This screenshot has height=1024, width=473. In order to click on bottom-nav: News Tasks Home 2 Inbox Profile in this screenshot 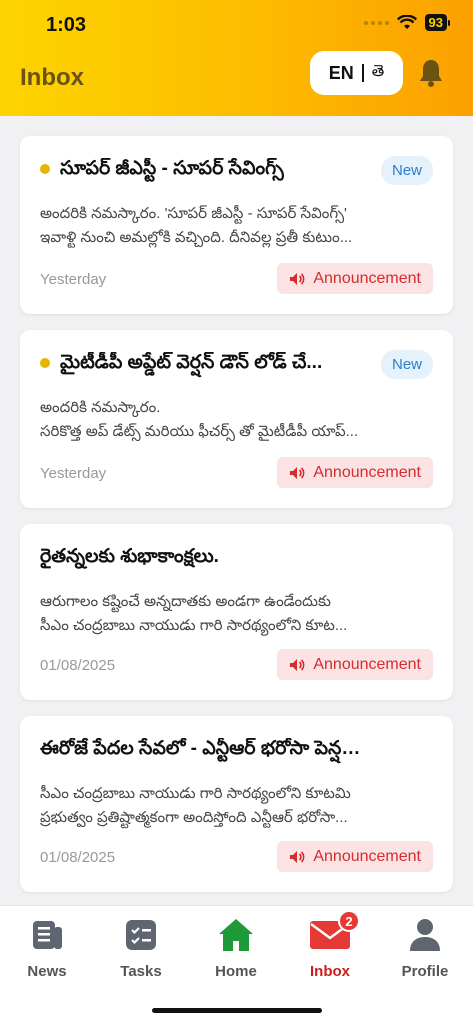, I will do `click(236, 964)`.